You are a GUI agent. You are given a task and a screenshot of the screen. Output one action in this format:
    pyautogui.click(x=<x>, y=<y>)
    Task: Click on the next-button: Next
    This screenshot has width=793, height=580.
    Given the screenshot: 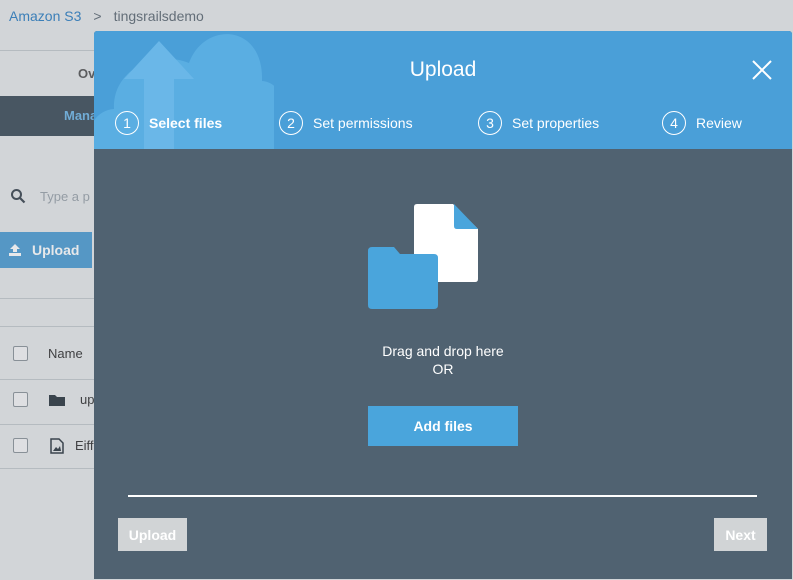 What is the action you would take?
    pyautogui.click(x=740, y=534)
    